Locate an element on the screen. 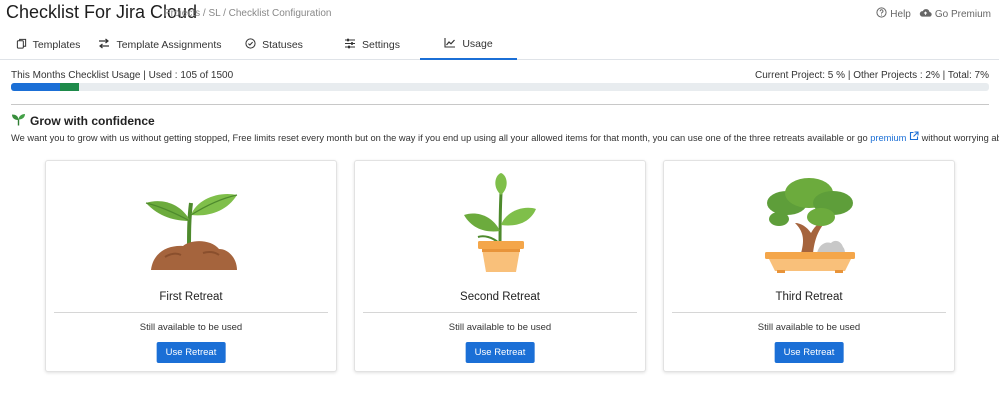  check-circle-icon is located at coordinates (250, 45).